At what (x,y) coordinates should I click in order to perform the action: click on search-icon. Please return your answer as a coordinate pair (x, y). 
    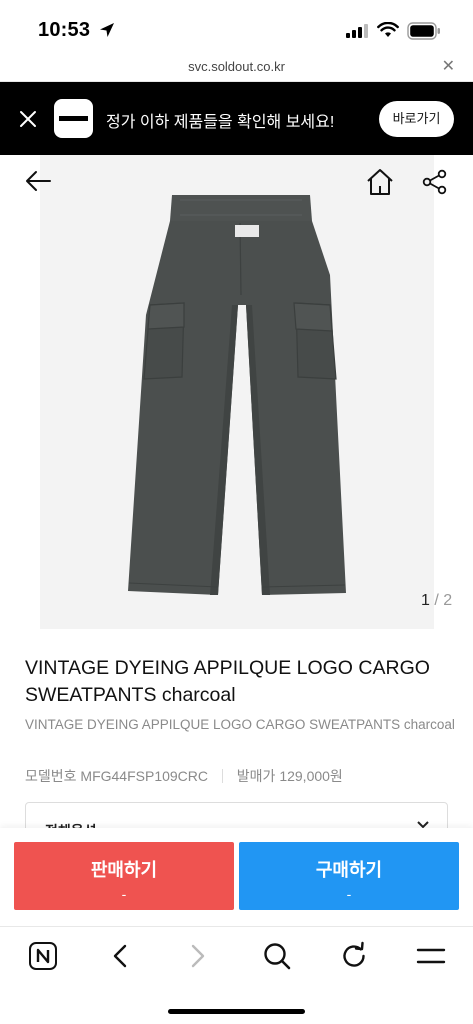
    Looking at the image, I should click on (277, 956).